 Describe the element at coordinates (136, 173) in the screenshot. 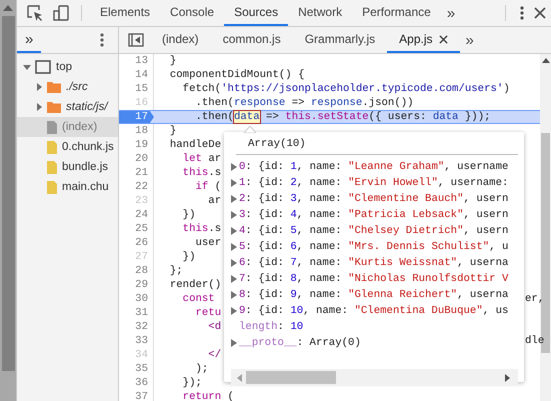

I see `line-number: 21` at that location.